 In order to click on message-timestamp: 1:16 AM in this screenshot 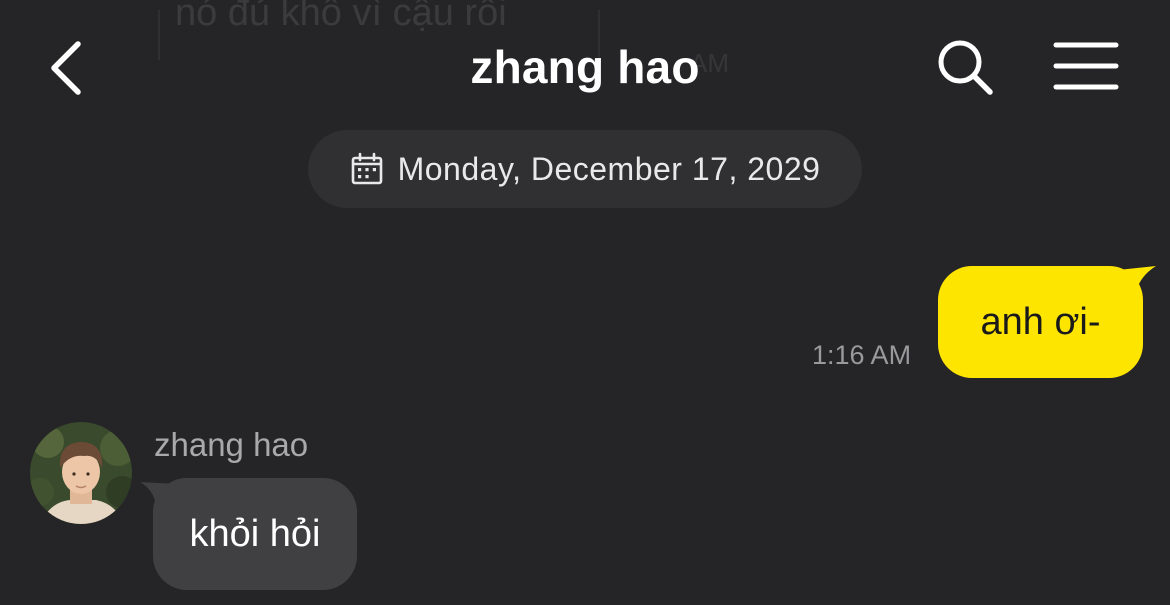, I will do `click(862, 355)`.